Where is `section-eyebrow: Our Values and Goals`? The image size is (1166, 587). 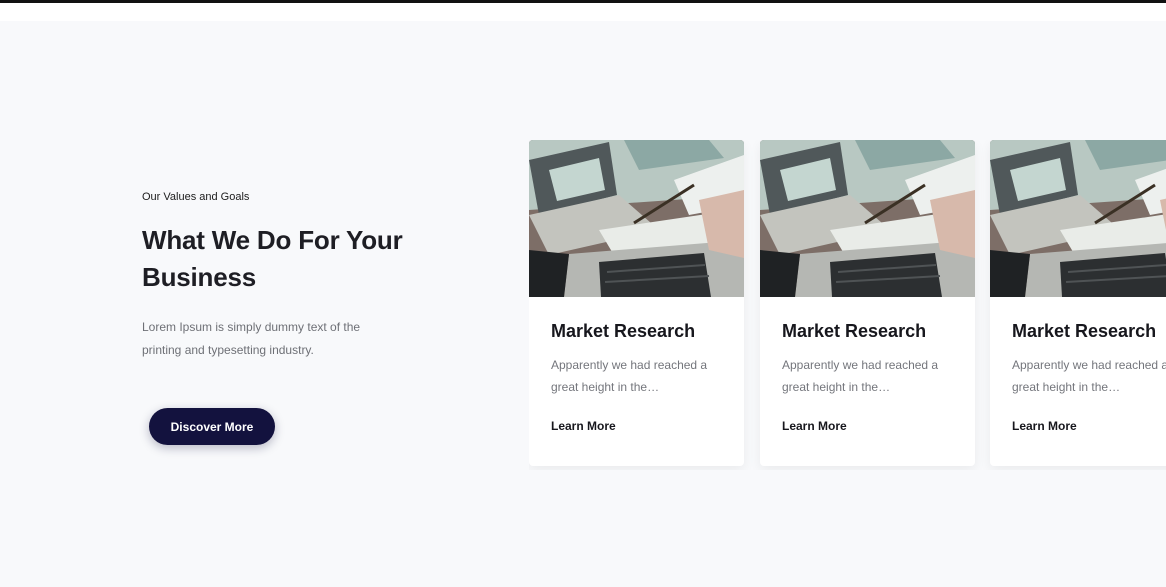
section-eyebrow: Our Values and Goals is located at coordinates (196, 197).